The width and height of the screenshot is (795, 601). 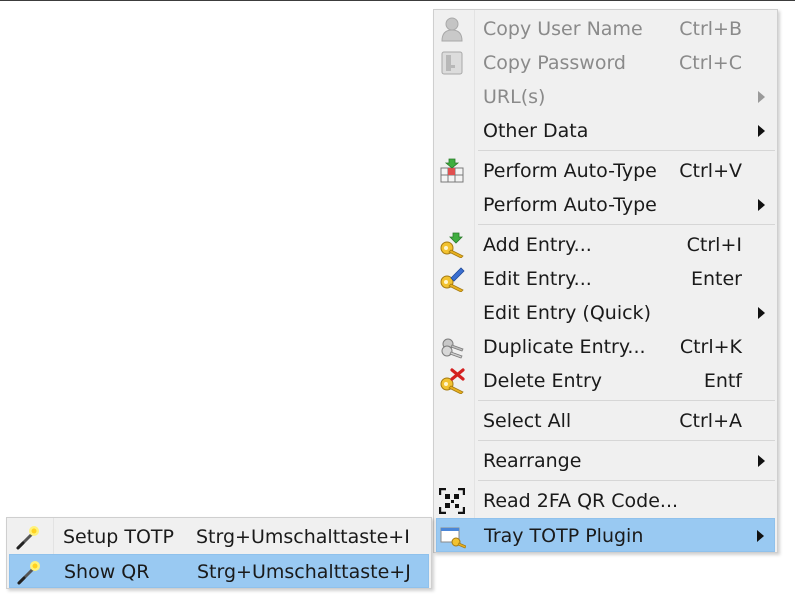 I want to click on menu-item-copy-user-name: Copy User Name Ctrl+B, so click(x=605, y=29).